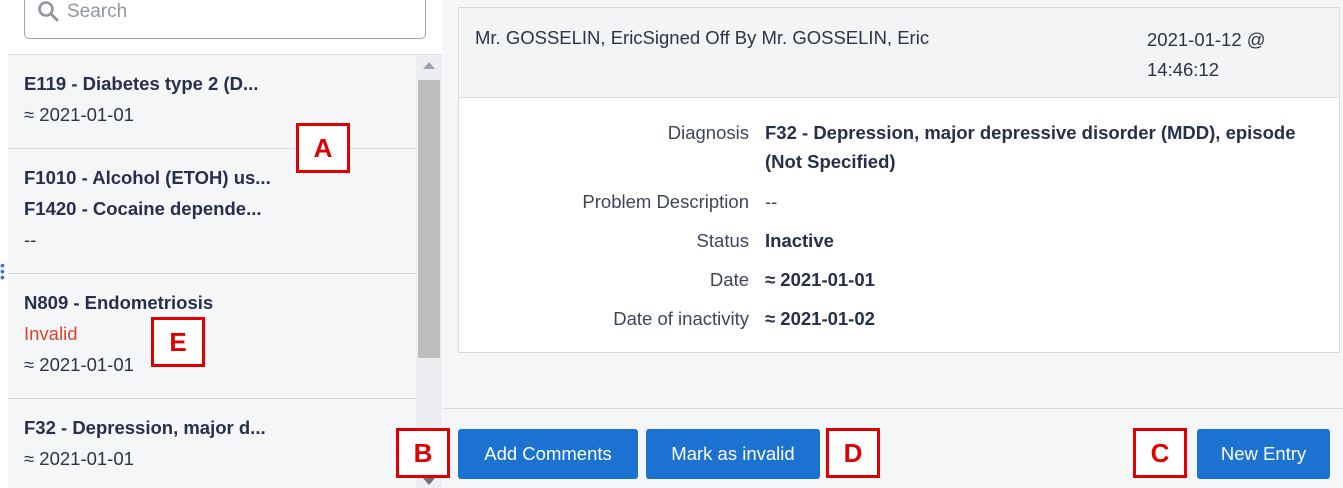  I want to click on search-area, so click(225, 27).